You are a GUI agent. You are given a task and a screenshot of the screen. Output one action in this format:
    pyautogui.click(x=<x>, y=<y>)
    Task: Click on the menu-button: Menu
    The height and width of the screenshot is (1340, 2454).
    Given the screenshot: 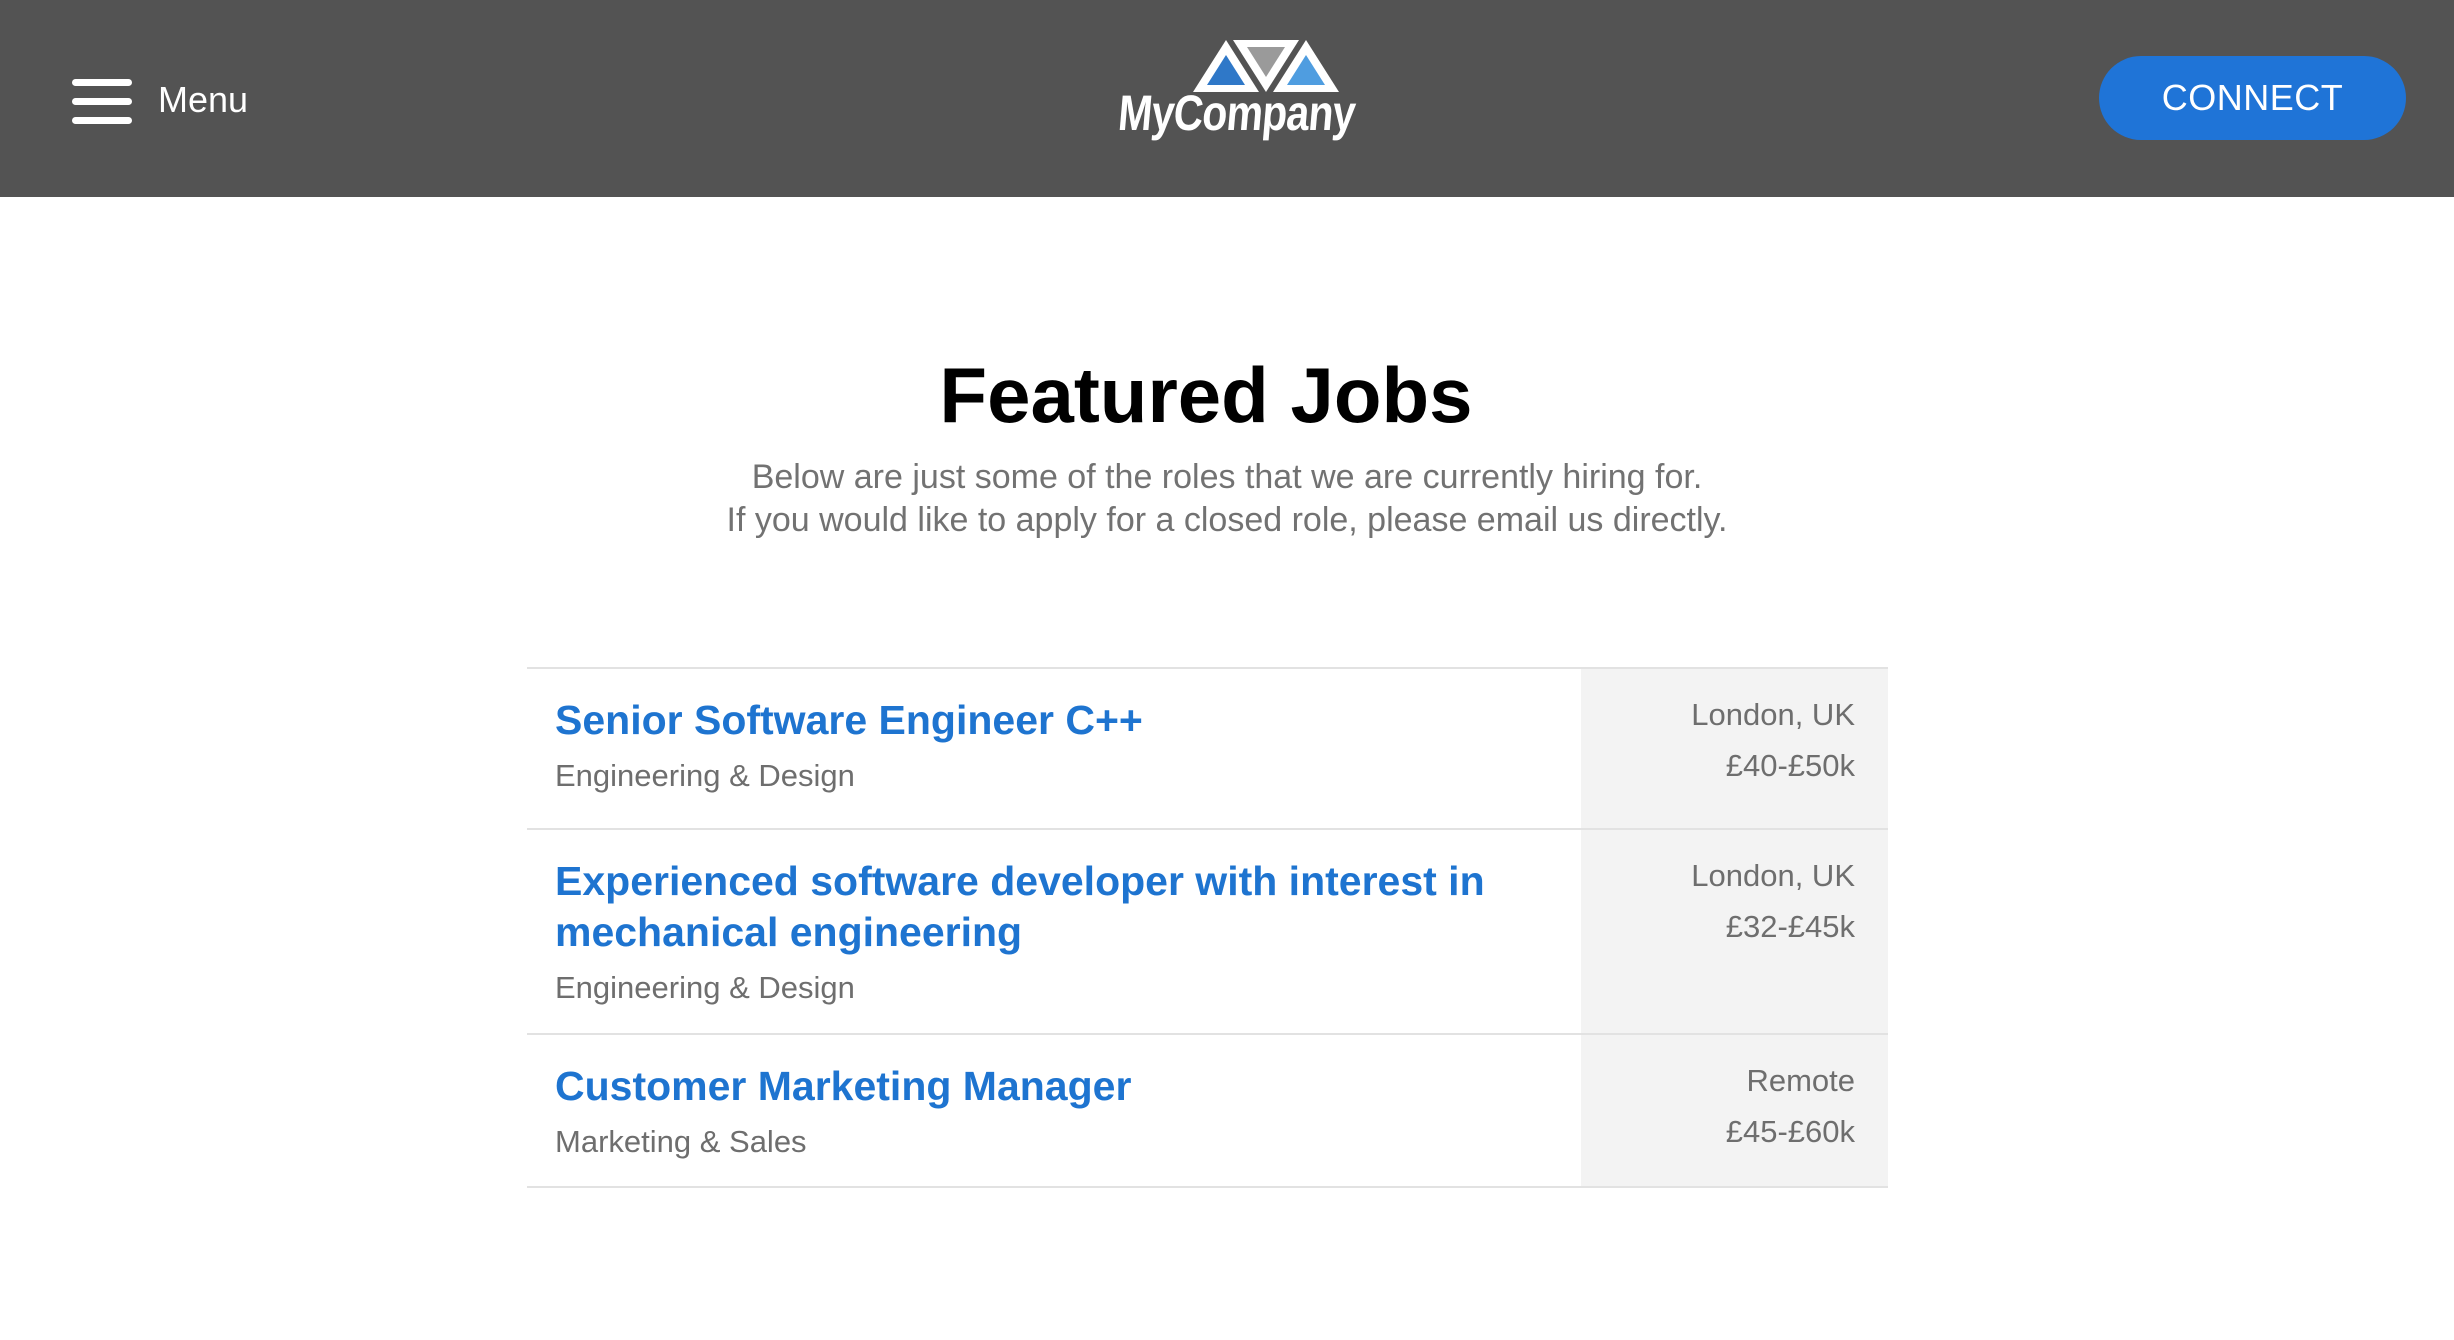 What is the action you would take?
    pyautogui.click(x=160, y=100)
    